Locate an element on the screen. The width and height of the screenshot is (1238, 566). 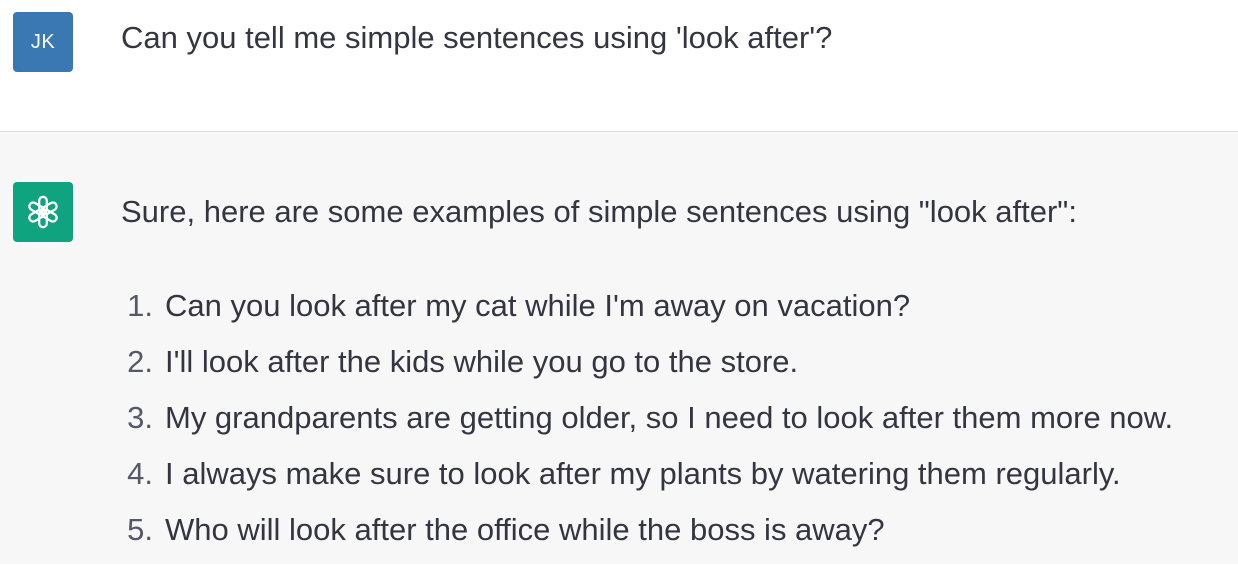
list-item-number: 2. is located at coordinates (140, 361).